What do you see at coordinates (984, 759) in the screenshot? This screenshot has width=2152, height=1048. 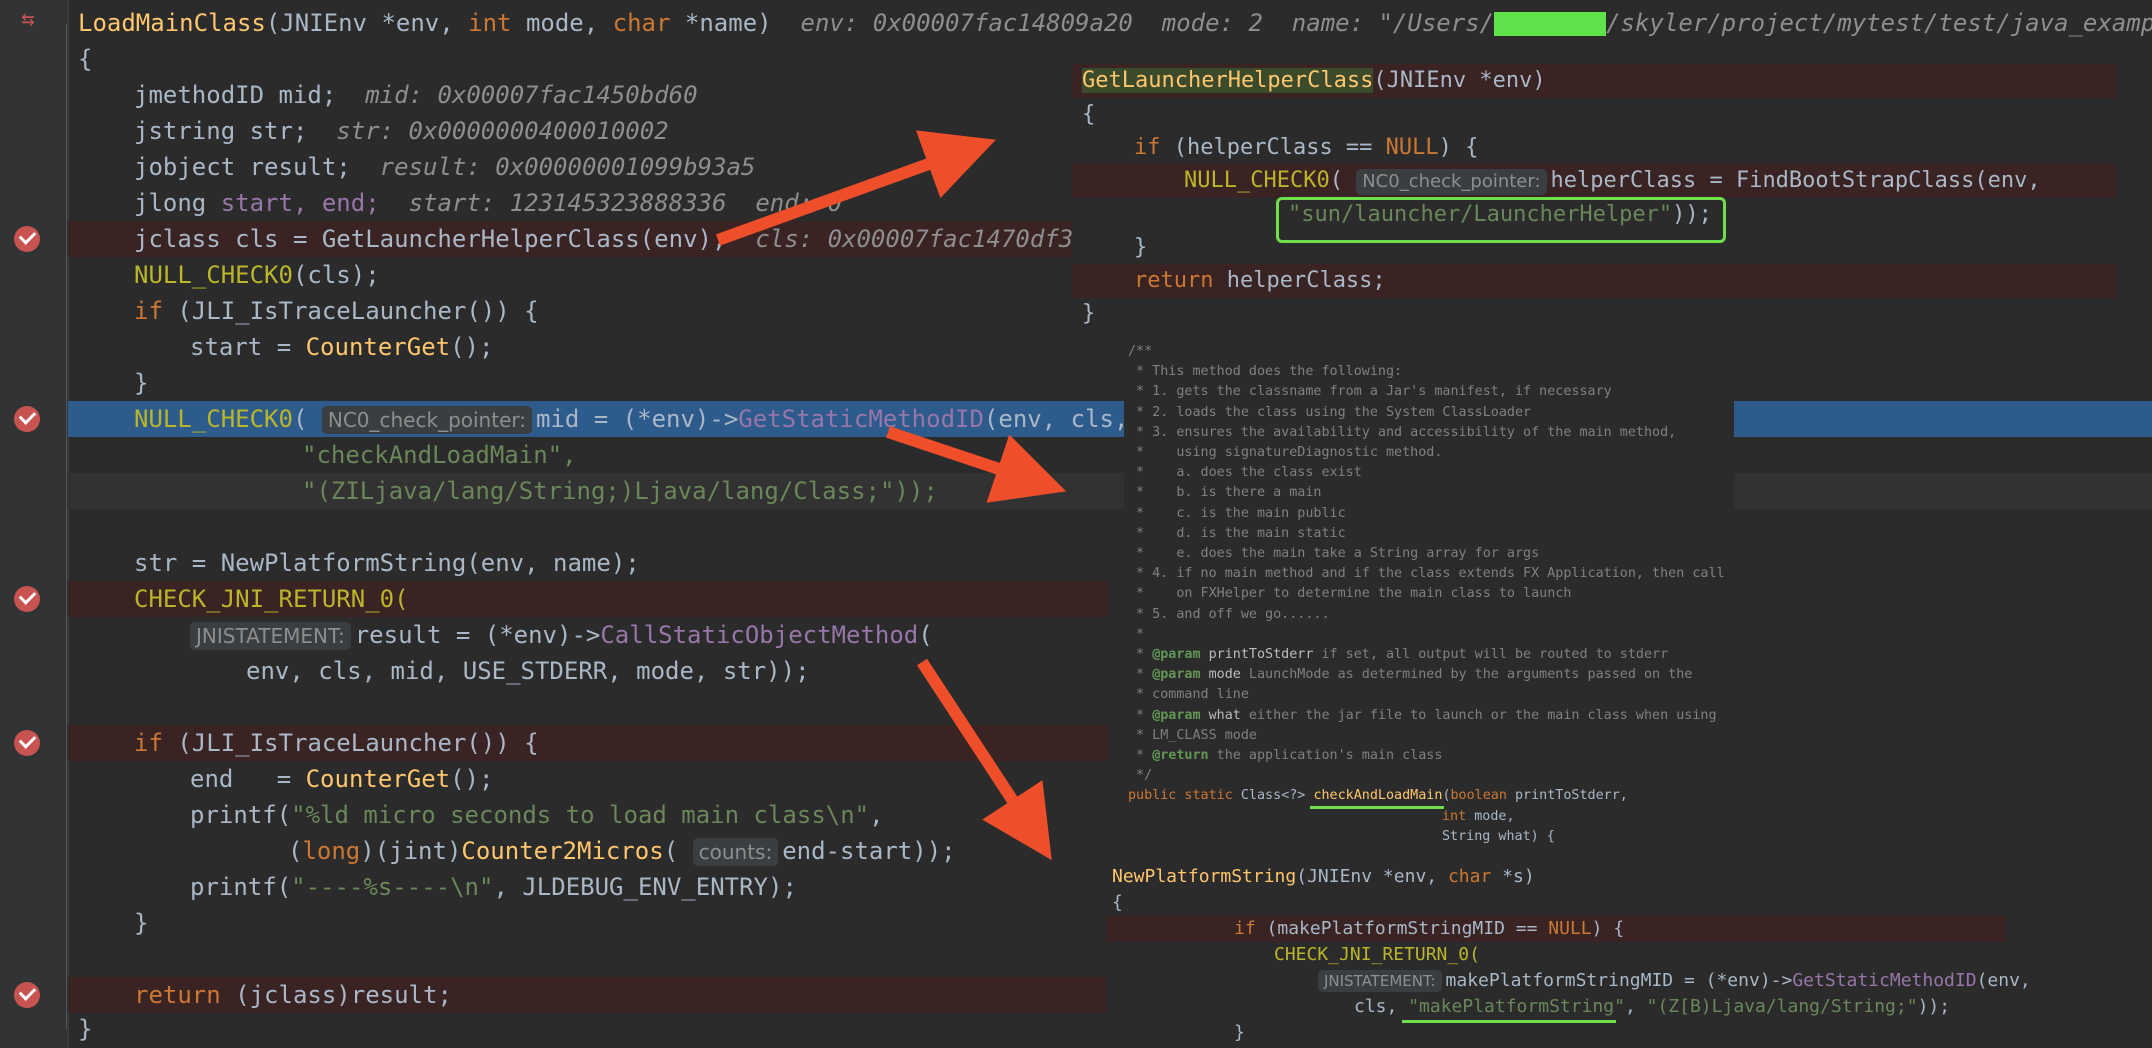 I see `arrow-to-newplatformstring` at bounding box center [984, 759].